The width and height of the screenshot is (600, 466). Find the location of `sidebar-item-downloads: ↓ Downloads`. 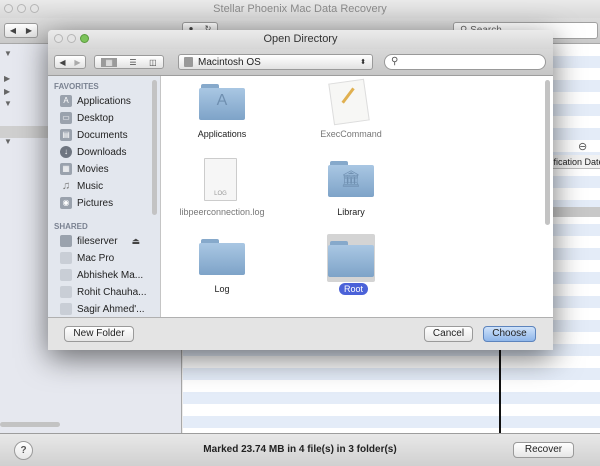

sidebar-item-downloads: ↓ Downloads is located at coordinates (93, 152).